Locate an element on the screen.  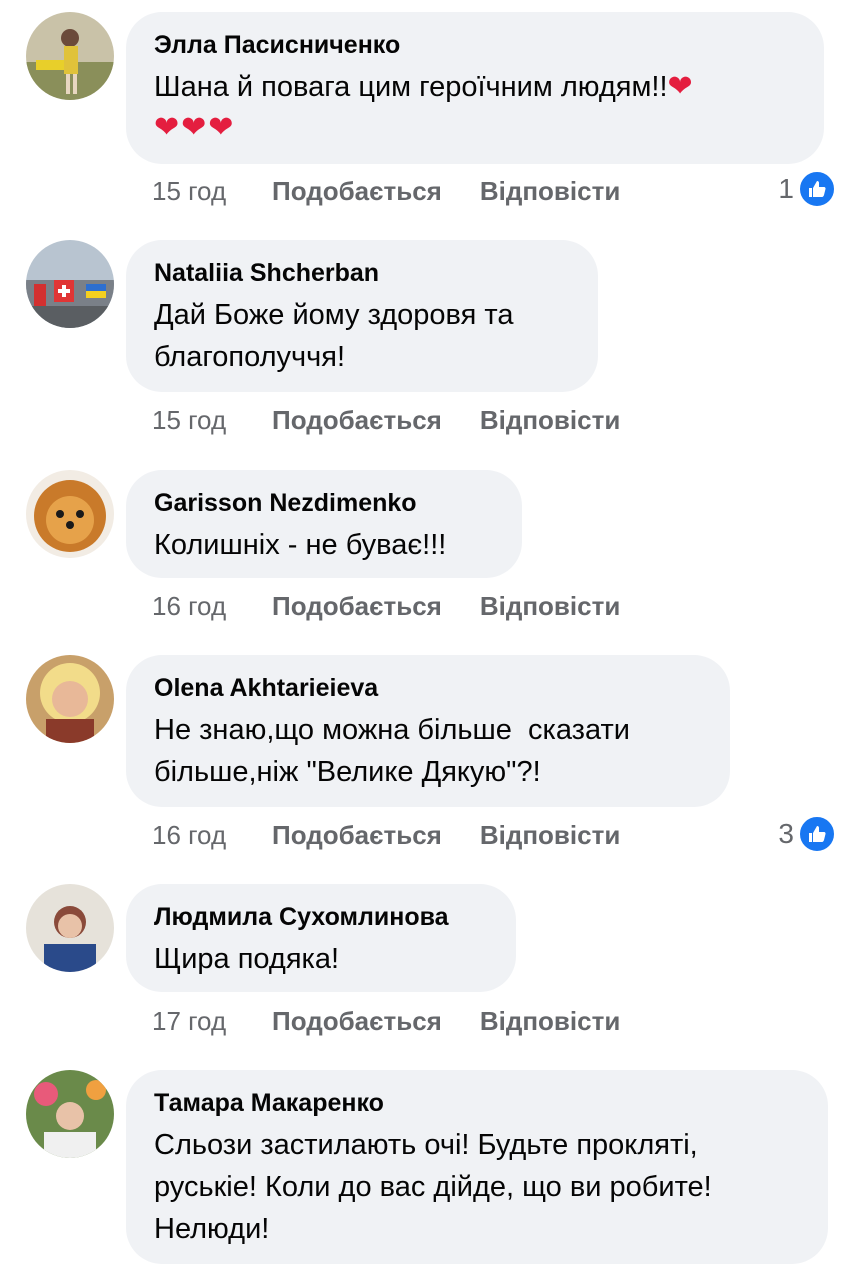
comment-bubble: Людмила Сухомлинова Щира подяка! is located at coordinates (321, 938).